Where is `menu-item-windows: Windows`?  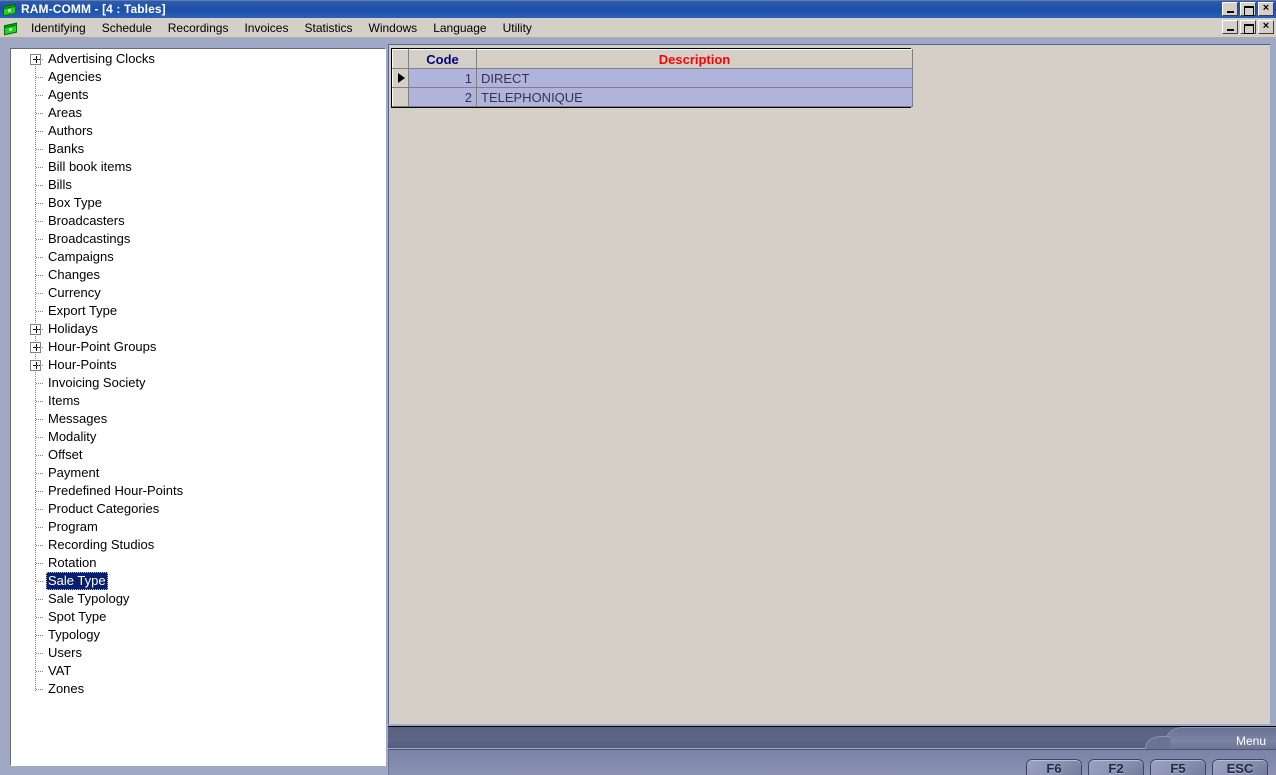
menu-item-windows: Windows is located at coordinates (393, 28).